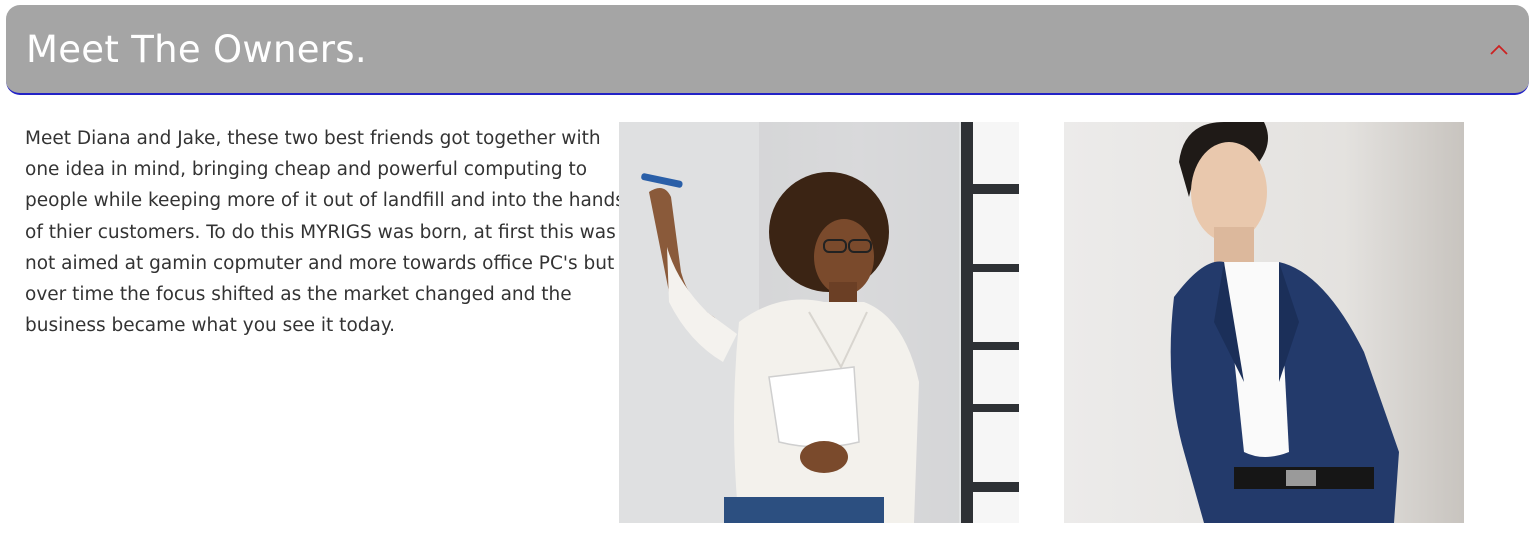 The image size is (1536, 546). Describe the element at coordinates (196, 49) in the screenshot. I see `section-title: Meet The Owners.` at that location.